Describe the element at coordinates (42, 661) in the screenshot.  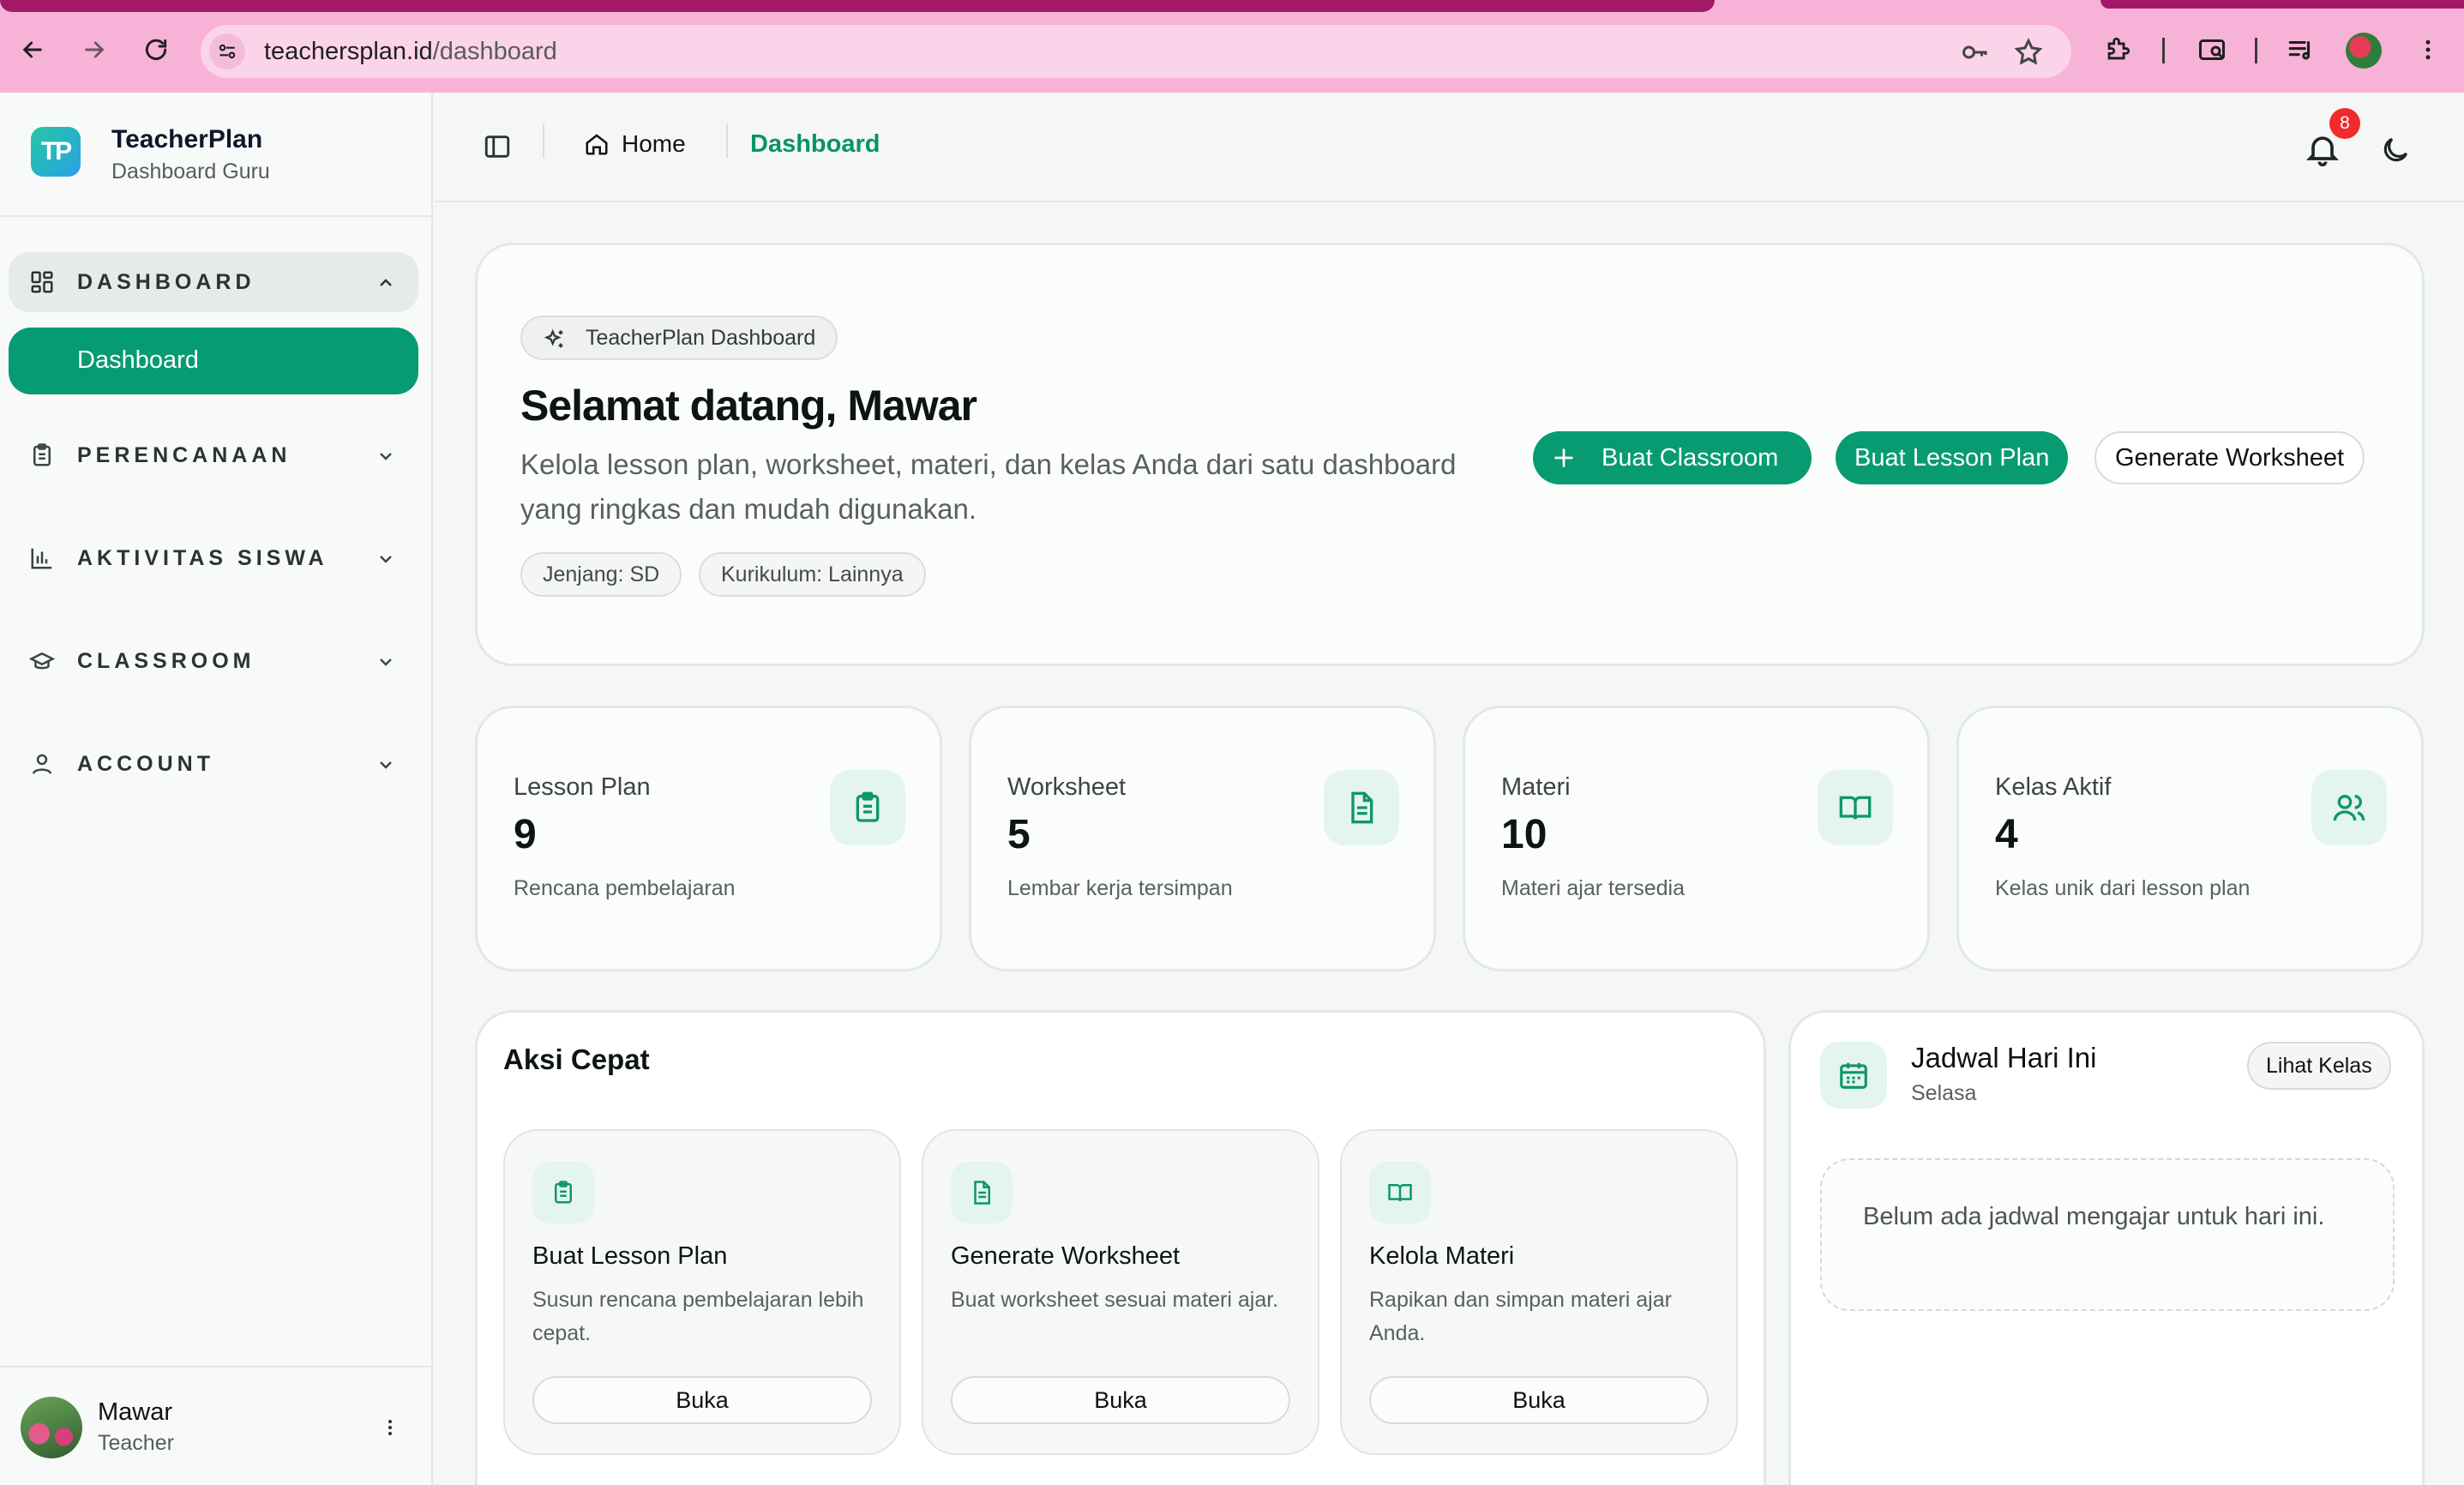
I see `graduation-cap-icon` at that location.